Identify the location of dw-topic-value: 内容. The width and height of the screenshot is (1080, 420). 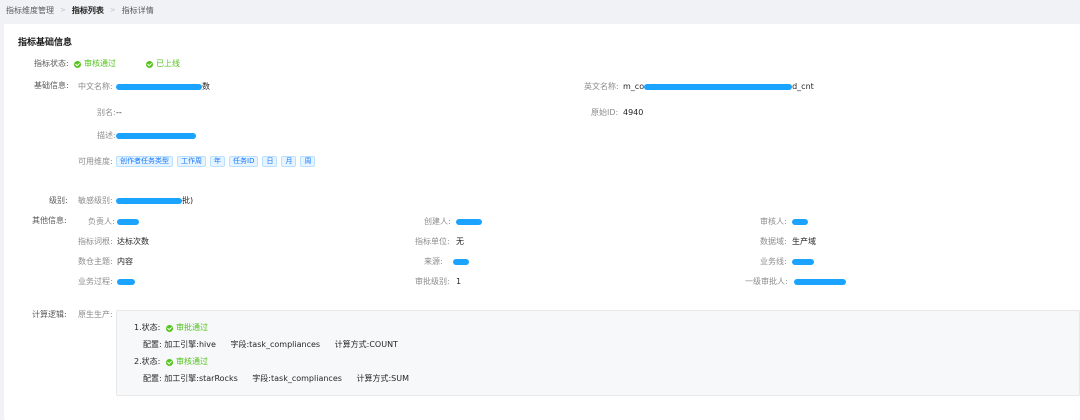
(125, 261).